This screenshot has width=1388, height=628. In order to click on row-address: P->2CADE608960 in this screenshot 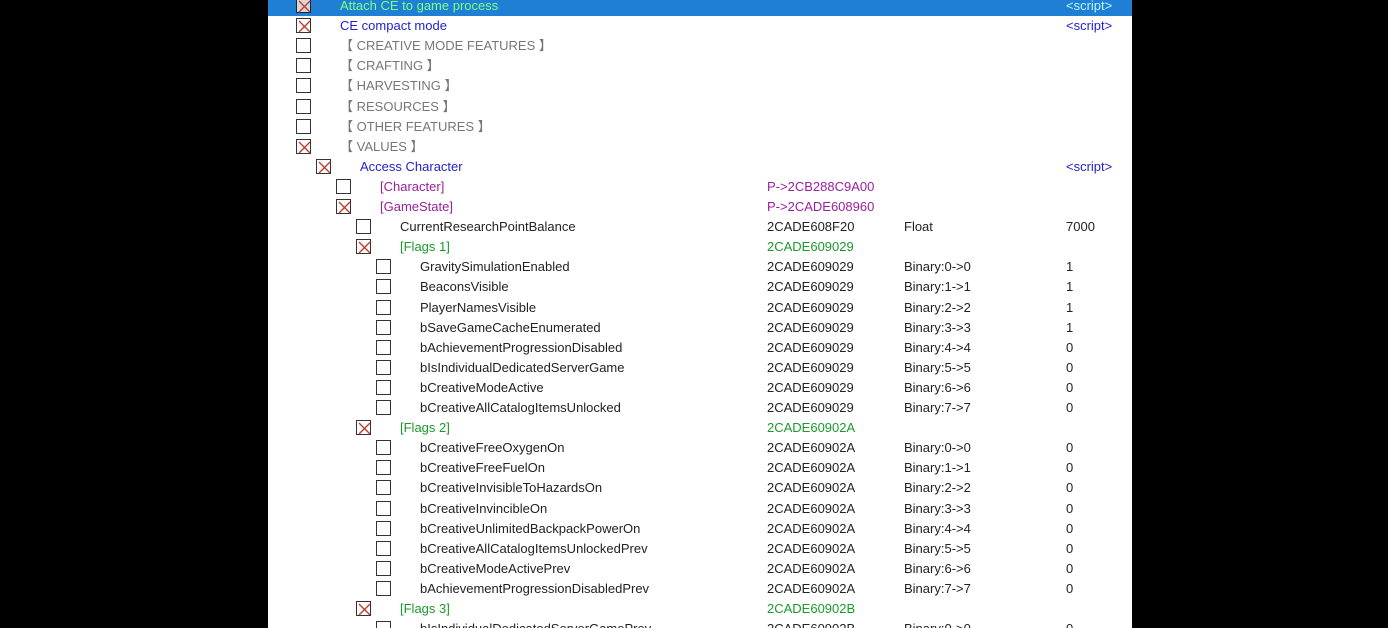, I will do `click(821, 206)`.